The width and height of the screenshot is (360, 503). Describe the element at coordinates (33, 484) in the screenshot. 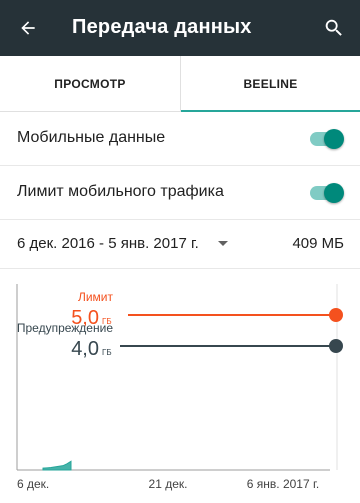

I see `x-tick-label: 6 дек.` at that location.